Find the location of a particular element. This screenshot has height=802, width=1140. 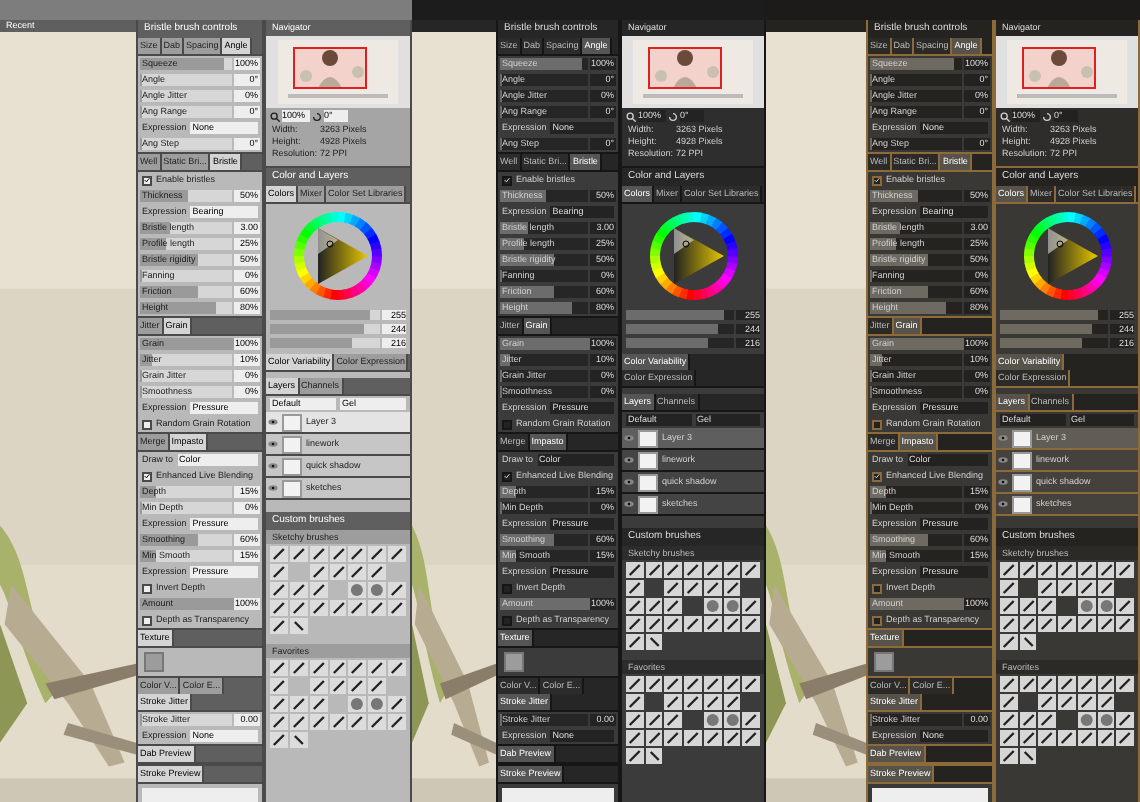

texture-swatch is located at coordinates (884, 662).